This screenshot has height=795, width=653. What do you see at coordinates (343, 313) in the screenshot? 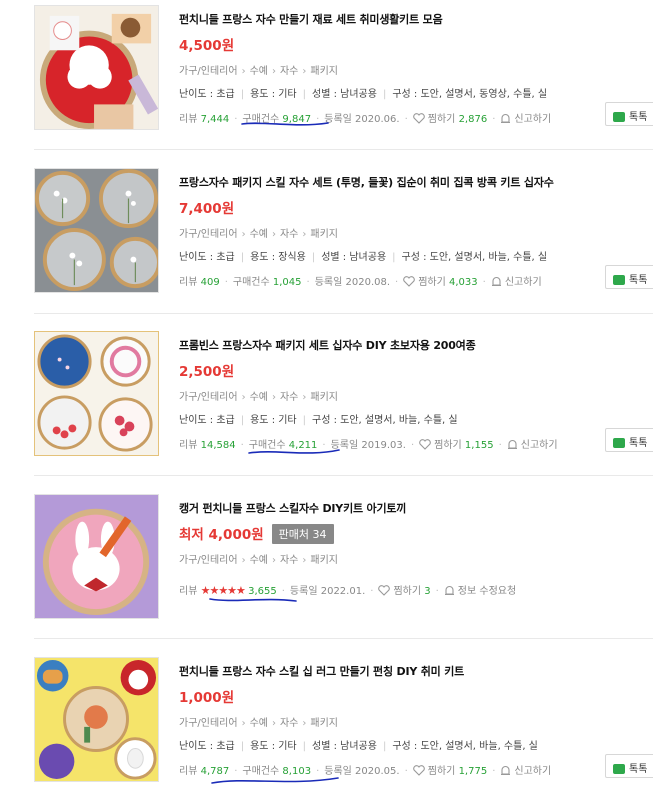
I see `list-divider` at bounding box center [343, 313].